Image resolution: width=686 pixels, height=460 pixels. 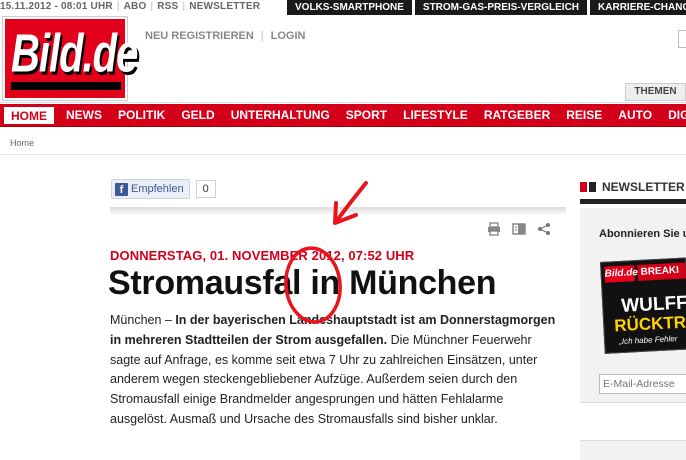 I want to click on search-input, so click(x=682, y=39).